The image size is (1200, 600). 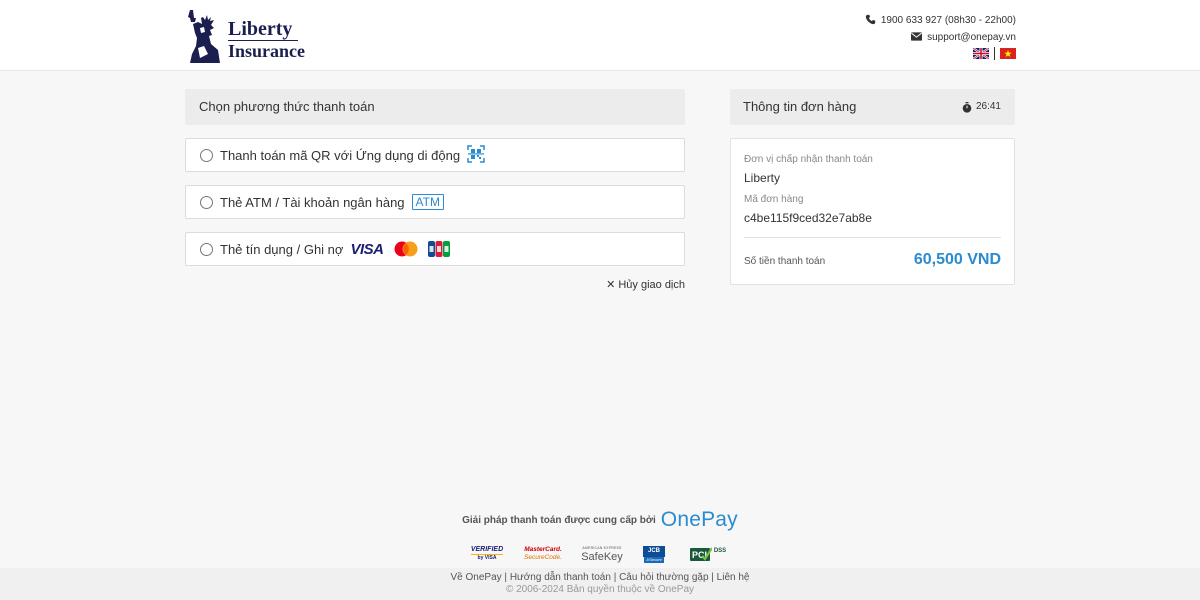 I want to click on radio-card, so click(x=206, y=249).